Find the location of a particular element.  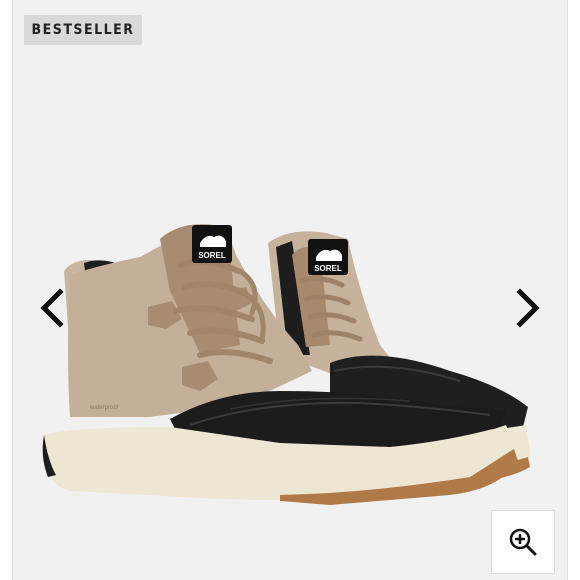

waterproof-text: waterproof is located at coordinates (104, 408).